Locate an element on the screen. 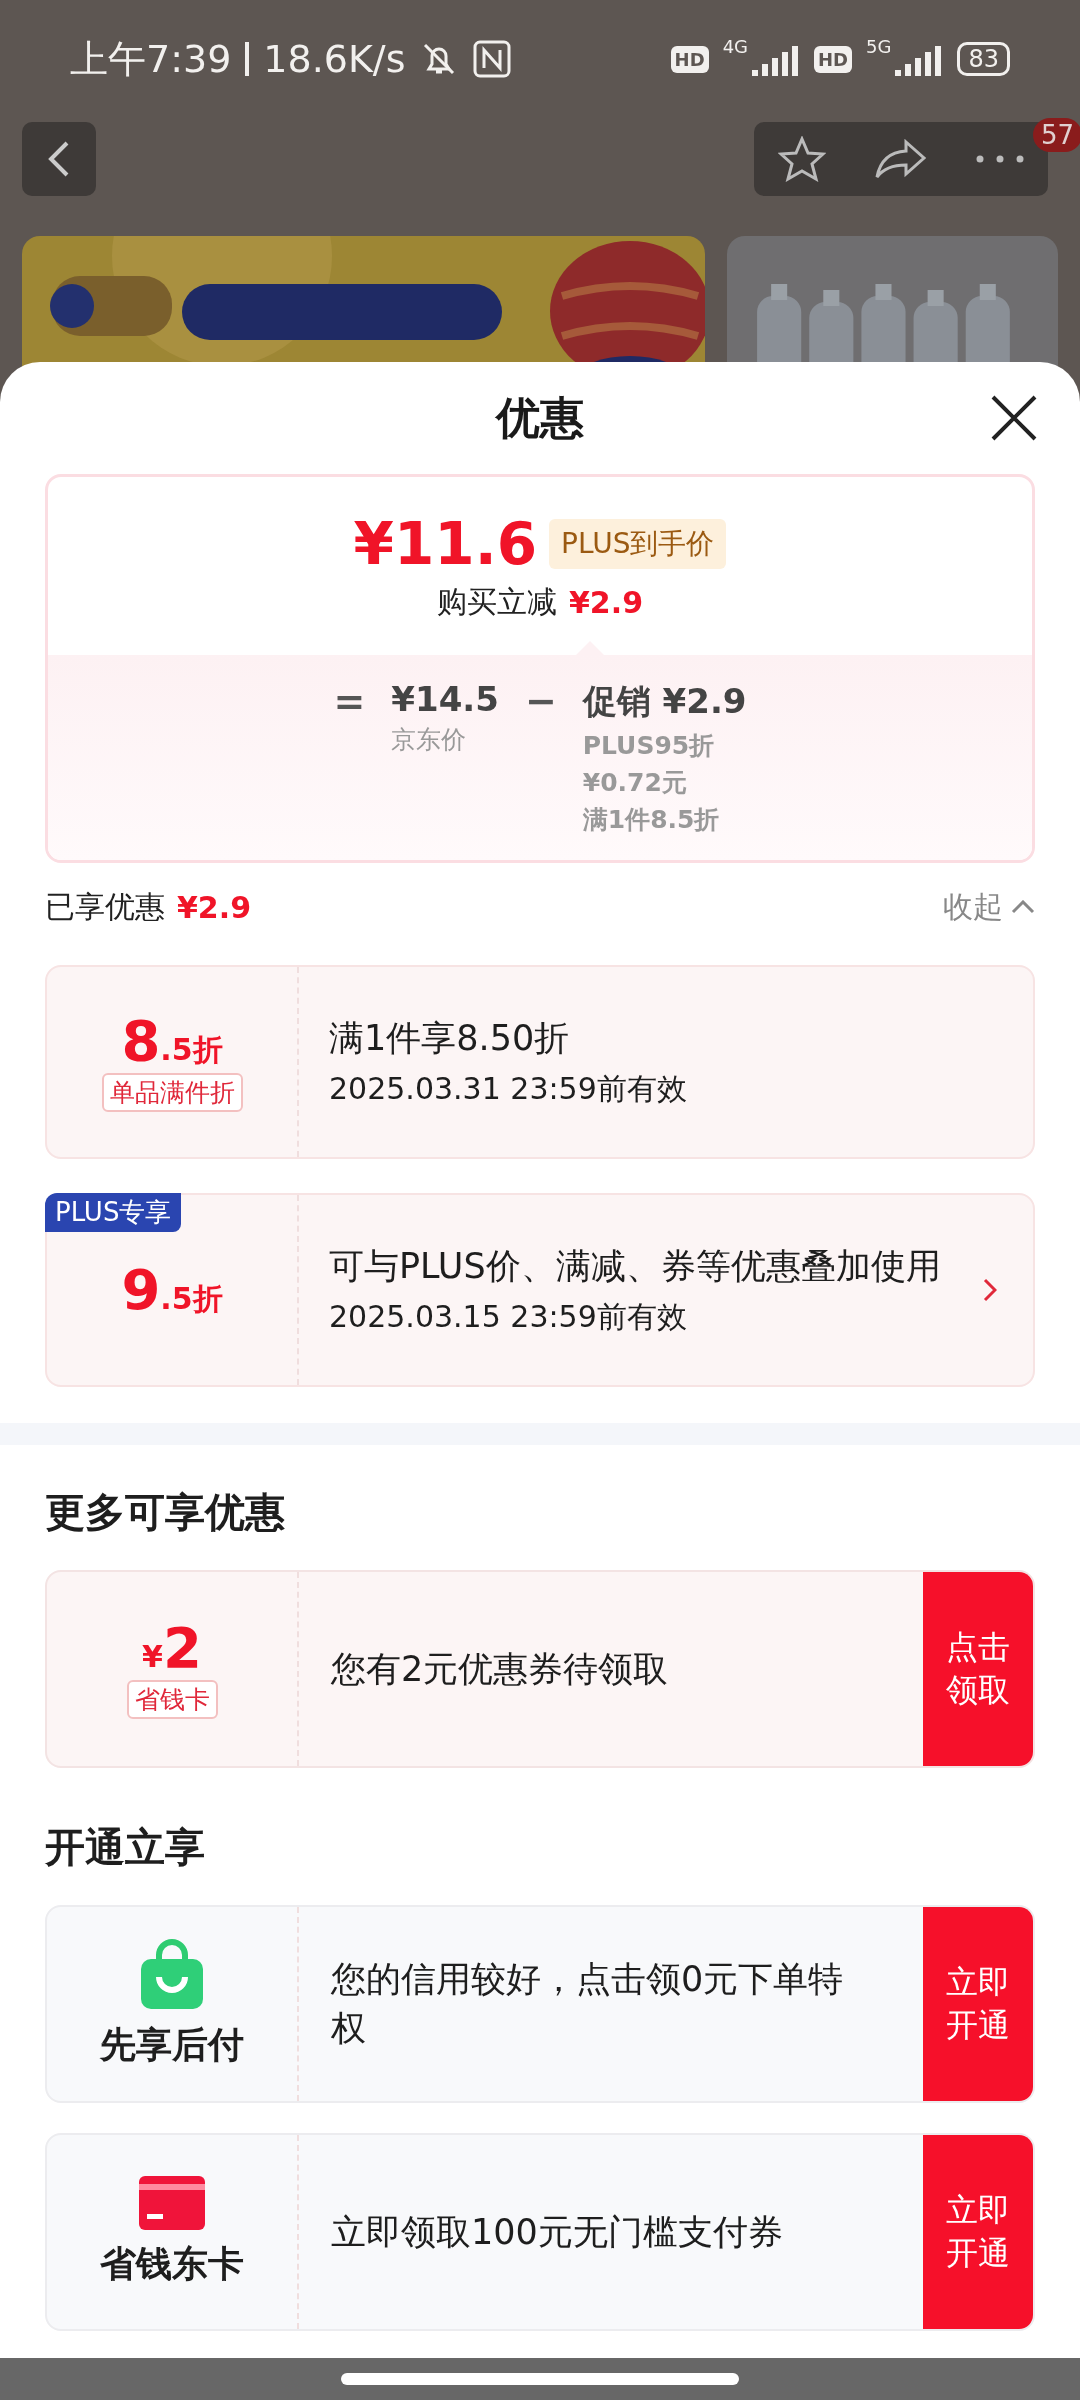 The width and height of the screenshot is (1080, 2400). coupon-title: 满1件享8.50折 is located at coordinates (450, 1038).